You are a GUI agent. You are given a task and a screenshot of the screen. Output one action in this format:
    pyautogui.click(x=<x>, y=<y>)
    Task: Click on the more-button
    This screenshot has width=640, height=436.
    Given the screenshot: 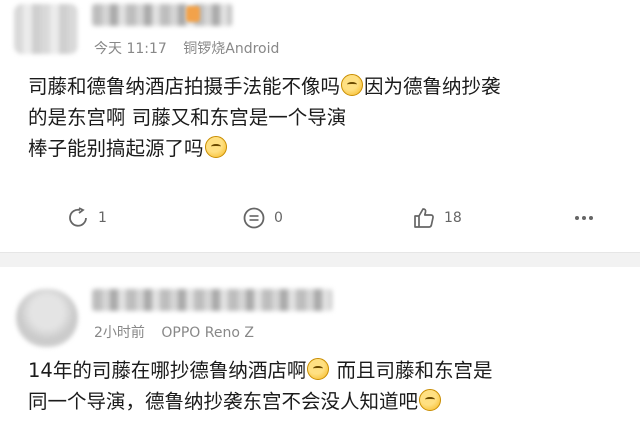 What is the action you would take?
    pyautogui.click(x=588, y=218)
    